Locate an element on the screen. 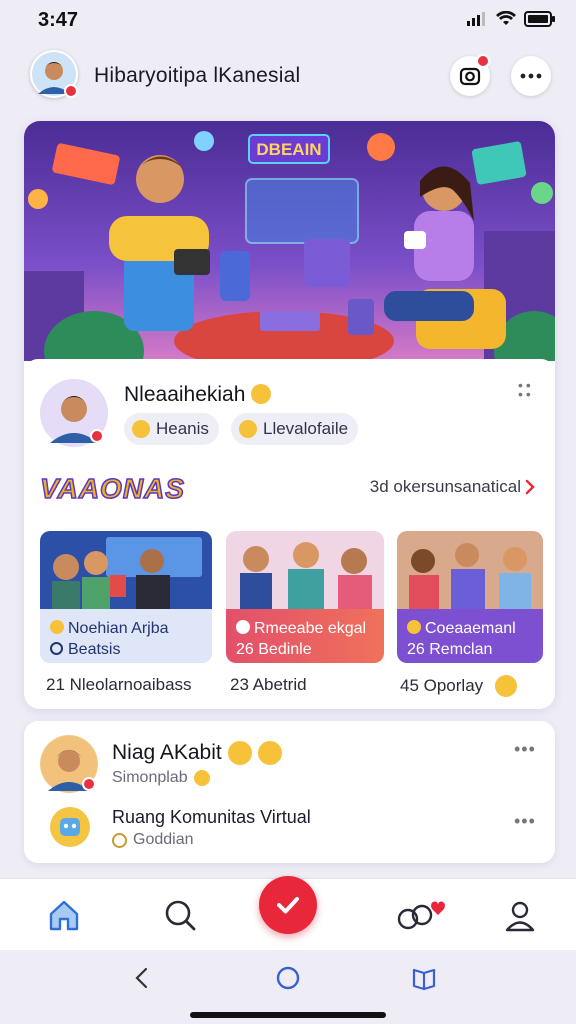 The width and height of the screenshot is (576, 1024). home-circle-icon is located at coordinates (288, 978).